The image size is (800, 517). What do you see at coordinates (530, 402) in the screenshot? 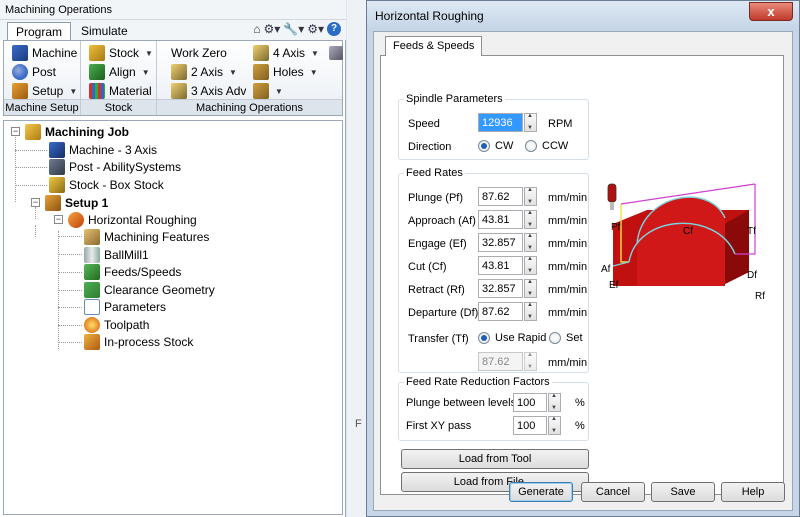
I see `plunge-between-levels-input` at bounding box center [530, 402].